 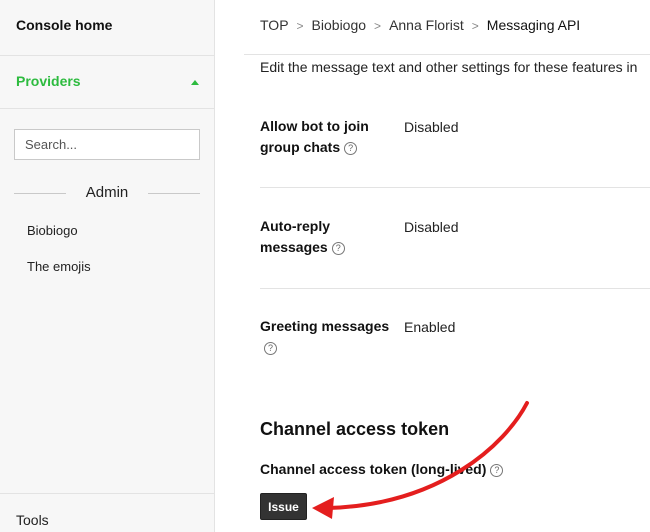 What do you see at coordinates (107, 144) in the screenshot?
I see `search-input` at bounding box center [107, 144].